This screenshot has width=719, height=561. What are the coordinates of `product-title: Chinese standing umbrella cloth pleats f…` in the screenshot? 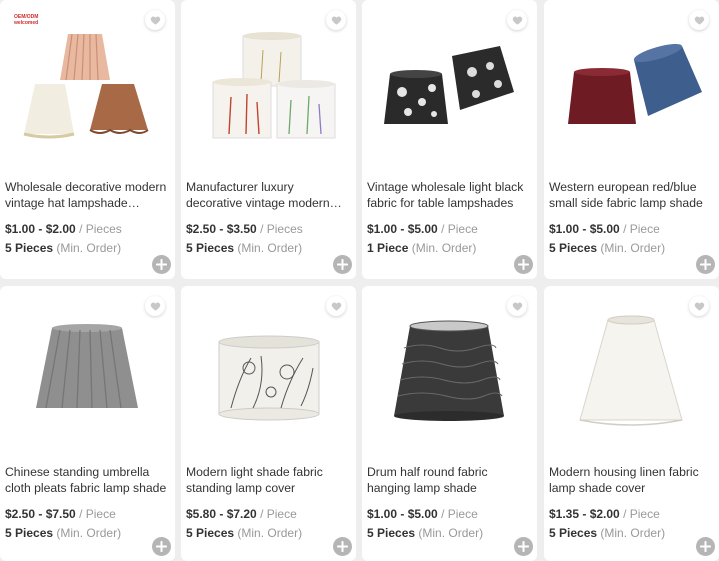 It's located at (87, 480).